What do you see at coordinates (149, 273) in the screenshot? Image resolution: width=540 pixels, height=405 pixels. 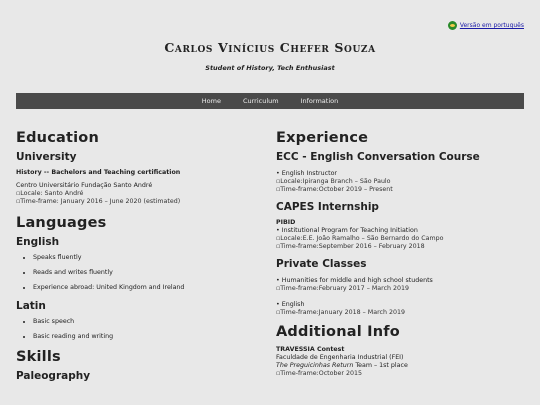 I see `list-item: Reads and writes fluently` at bounding box center [149, 273].